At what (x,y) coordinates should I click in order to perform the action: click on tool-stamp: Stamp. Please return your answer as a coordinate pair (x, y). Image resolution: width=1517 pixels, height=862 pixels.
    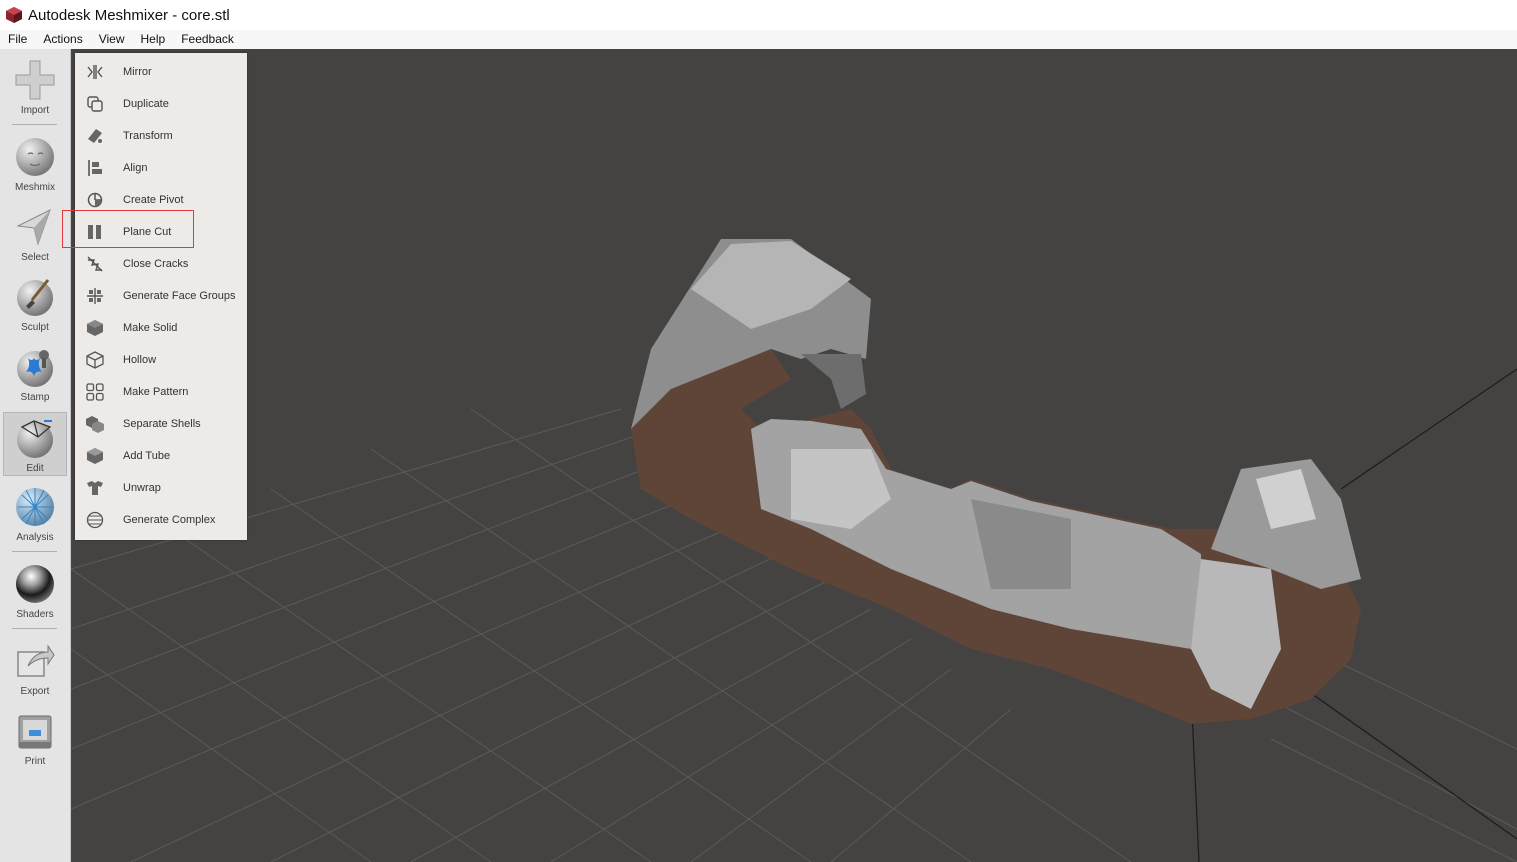
    Looking at the image, I should click on (35, 373).